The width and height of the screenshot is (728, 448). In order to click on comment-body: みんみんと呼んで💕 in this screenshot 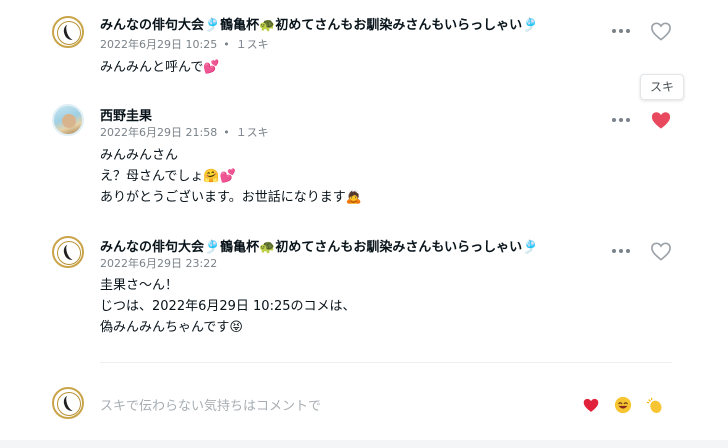, I will do `click(160, 67)`.